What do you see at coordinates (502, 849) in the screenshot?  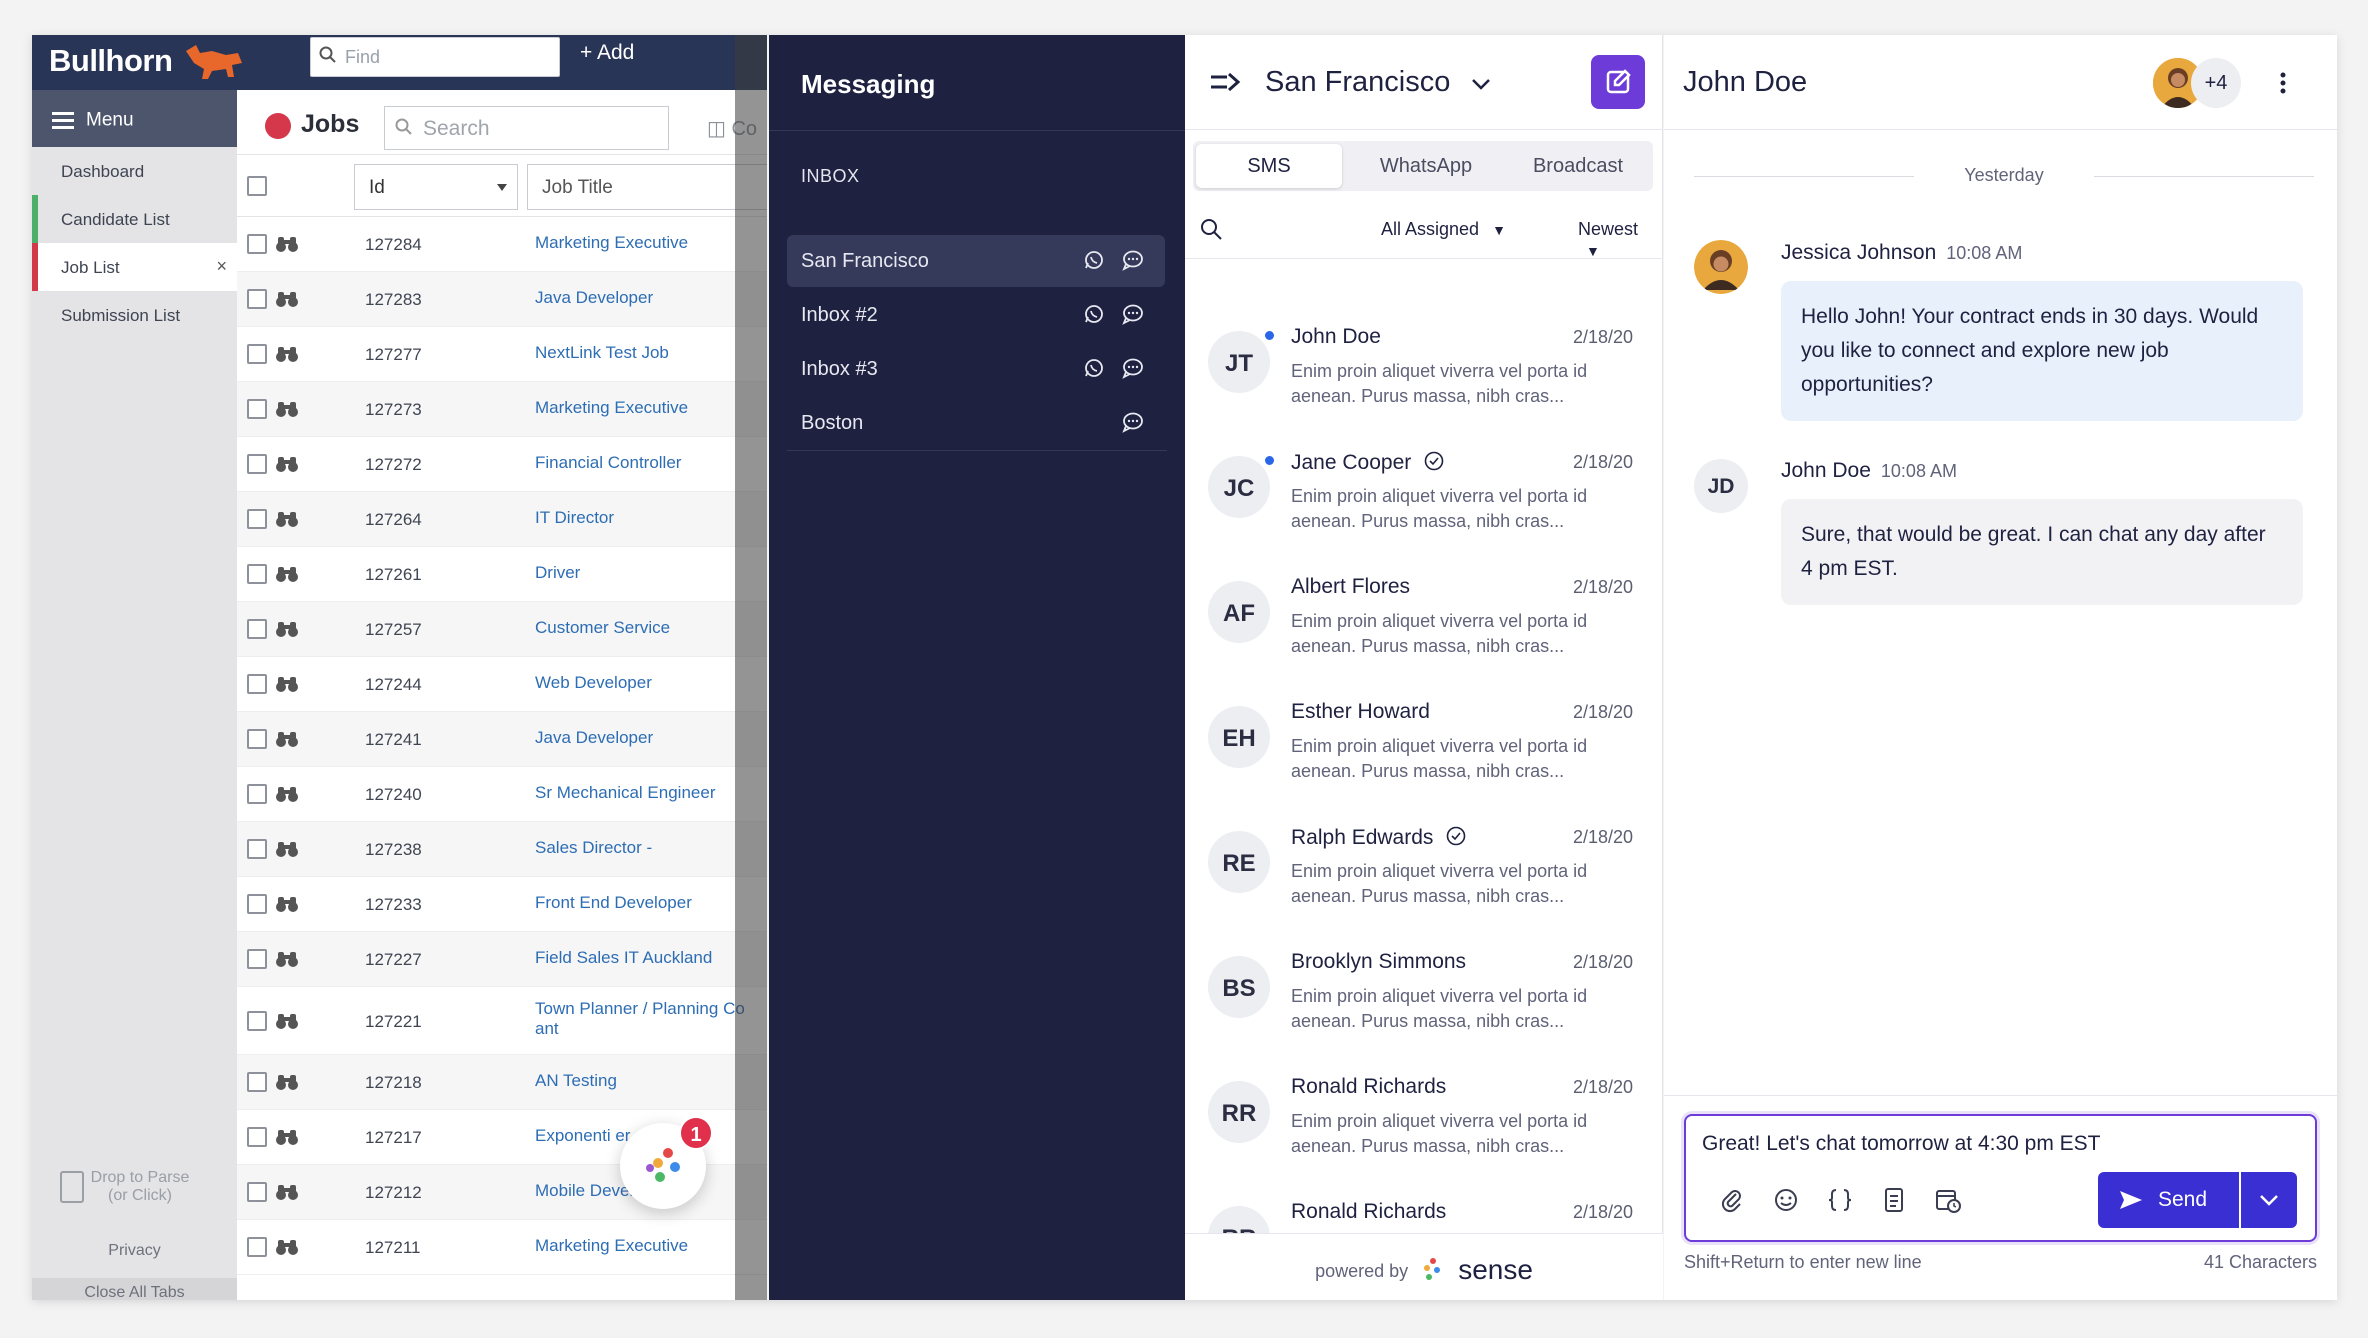 I see `job-row: 127238 Sales Director -` at bounding box center [502, 849].